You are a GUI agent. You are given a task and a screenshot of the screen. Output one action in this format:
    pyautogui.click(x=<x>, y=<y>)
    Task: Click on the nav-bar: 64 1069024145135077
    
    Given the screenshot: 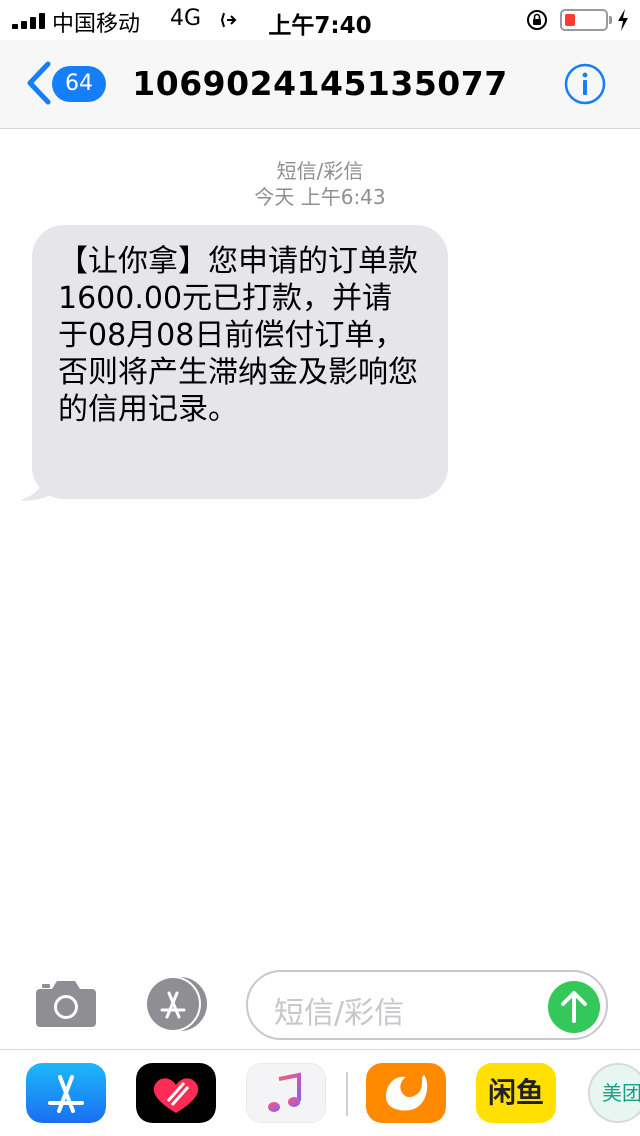 What is the action you would take?
    pyautogui.click(x=320, y=84)
    